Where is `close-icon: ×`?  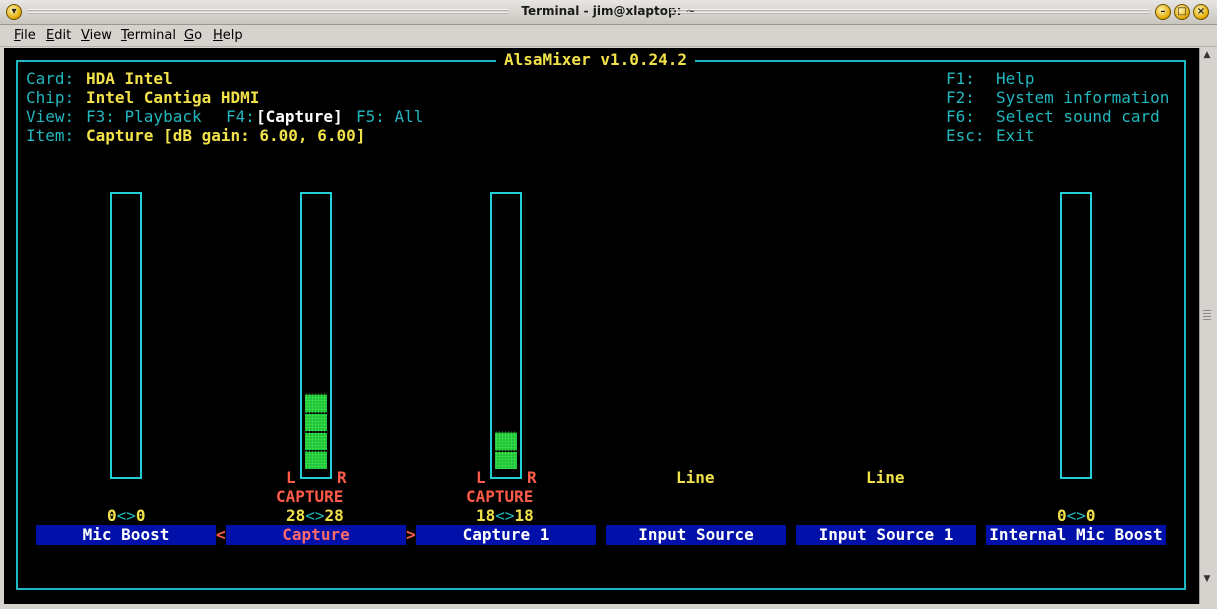 close-icon: × is located at coordinates (1201, 12).